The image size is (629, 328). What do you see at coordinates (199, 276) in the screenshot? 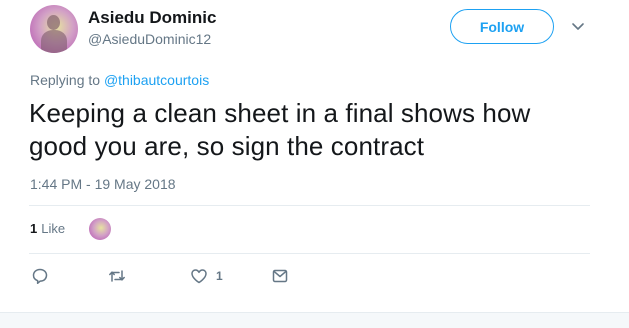
I see `heart-icon` at bounding box center [199, 276].